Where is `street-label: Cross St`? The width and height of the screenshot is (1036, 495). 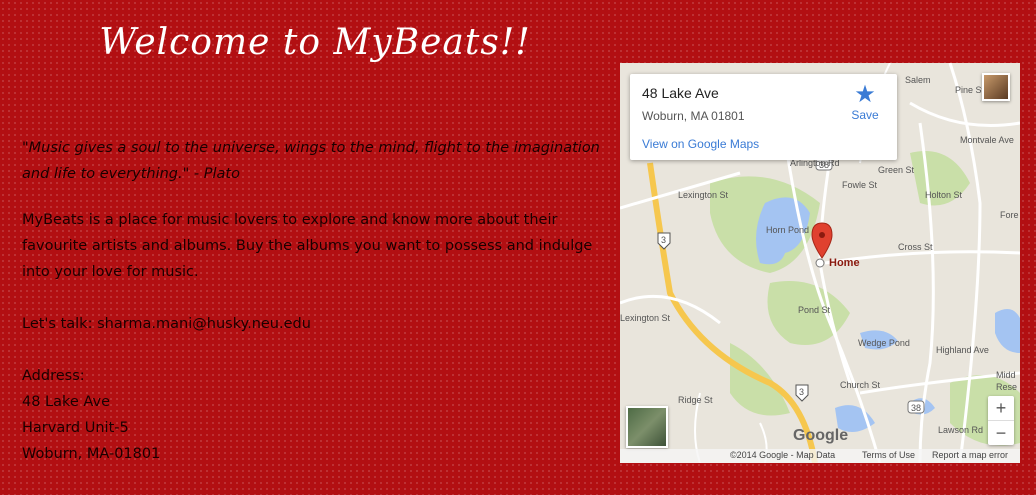
street-label: Cross St is located at coordinates (915, 247).